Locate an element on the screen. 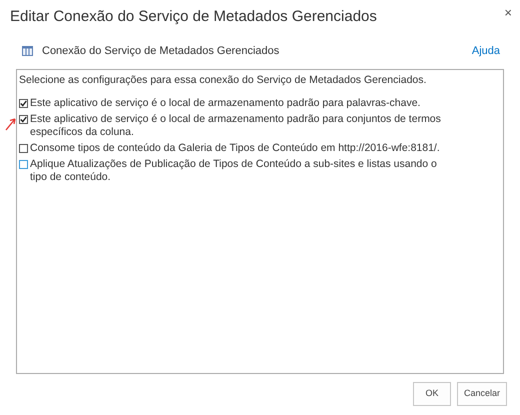  close-button: × is located at coordinates (508, 12).